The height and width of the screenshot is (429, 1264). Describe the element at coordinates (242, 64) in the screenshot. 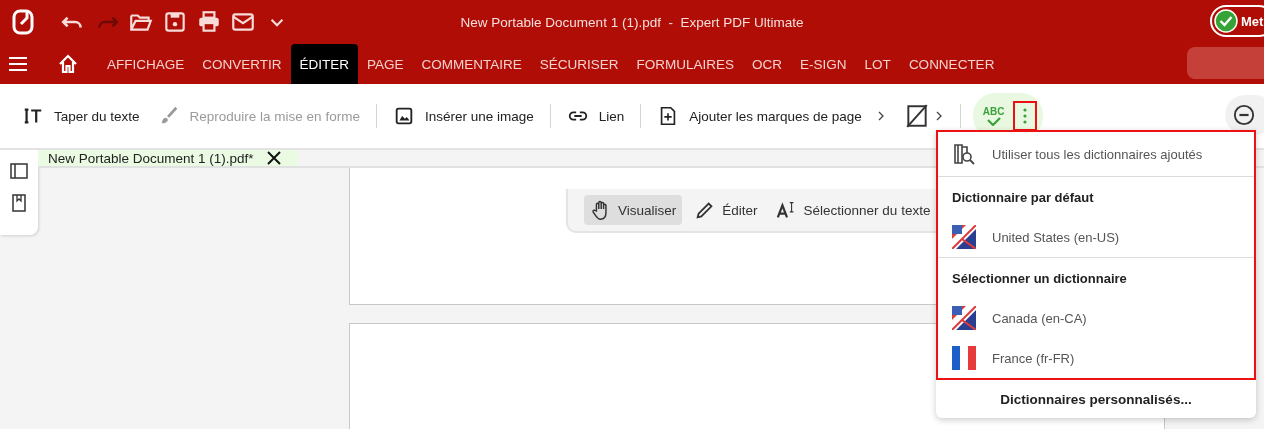

I see `menu-tab: CONVERTIR` at that location.